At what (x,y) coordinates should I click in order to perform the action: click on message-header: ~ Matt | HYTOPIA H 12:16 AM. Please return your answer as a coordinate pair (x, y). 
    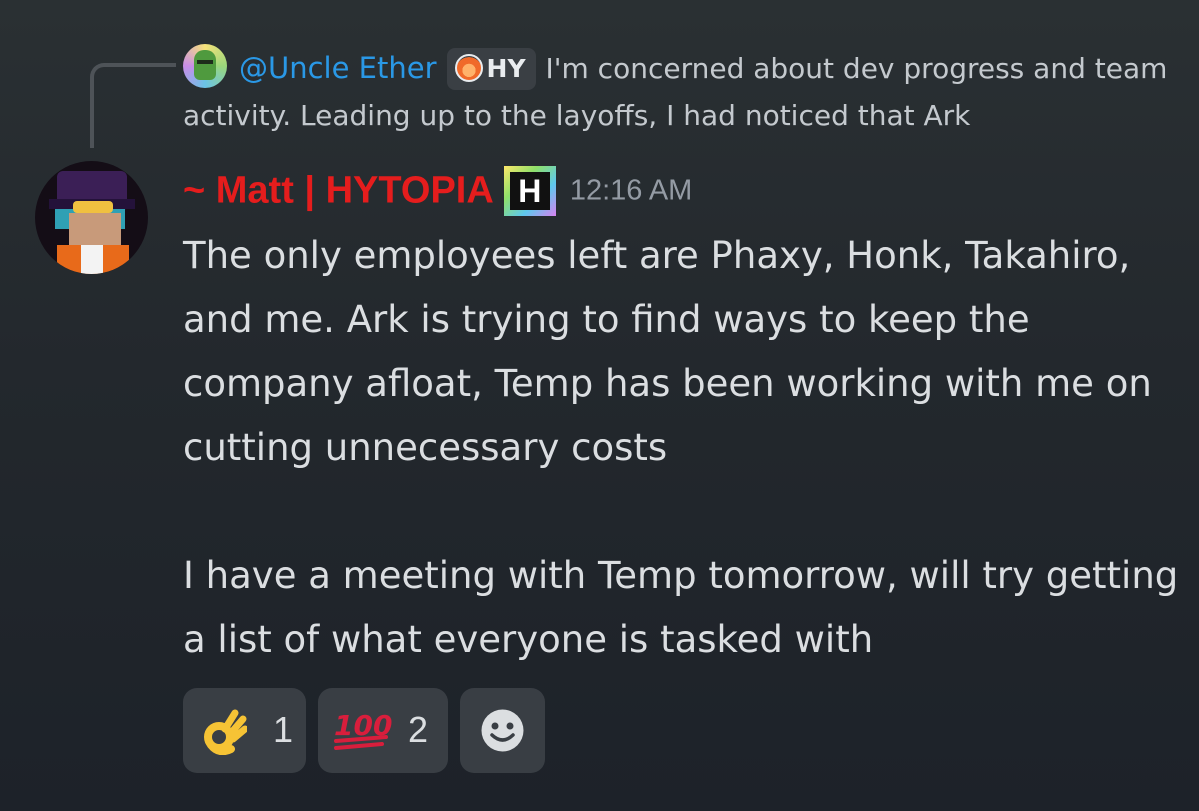
    Looking at the image, I should click on (437, 191).